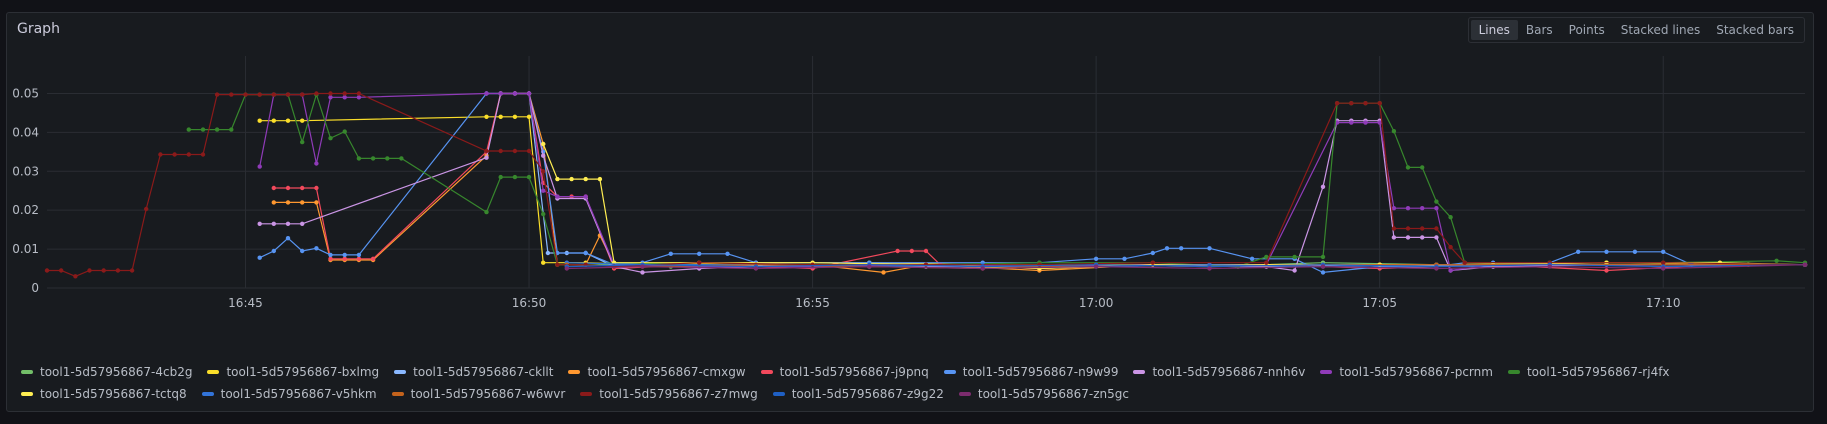  I want to click on legend-label: tool1-5d57956867-rj4fx, so click(1598, 372).